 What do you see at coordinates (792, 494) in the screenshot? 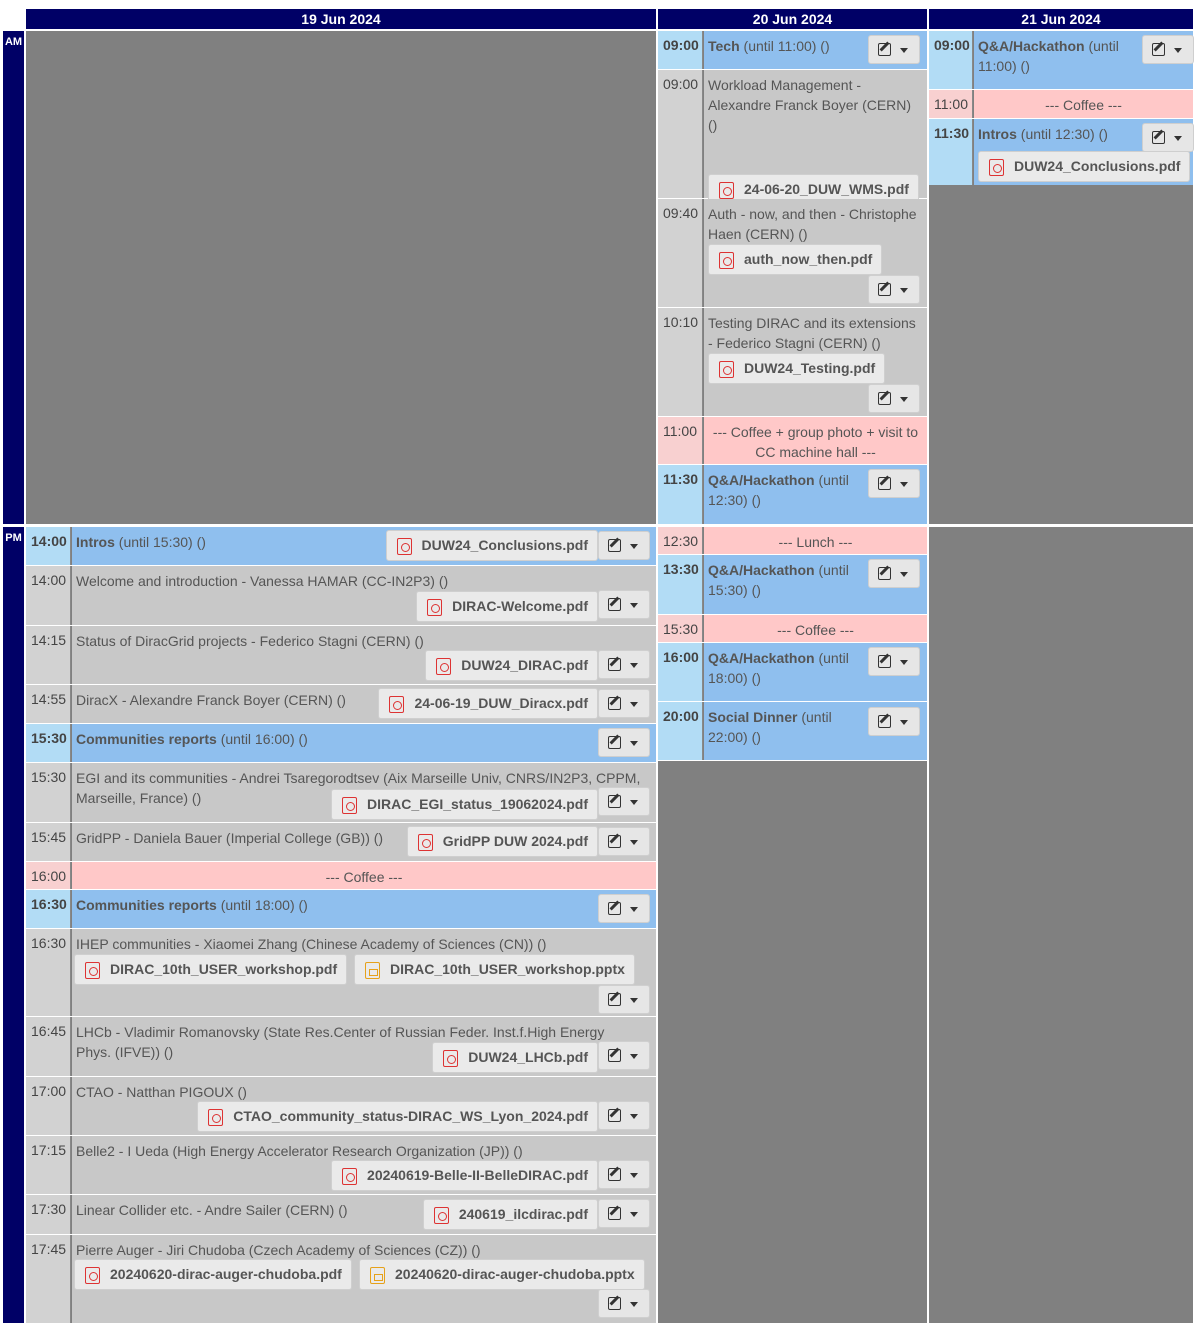
I see `event-row: 11:30 Q&A/Hackathon (until 12:30) ()` at bounding box center [792, 494].